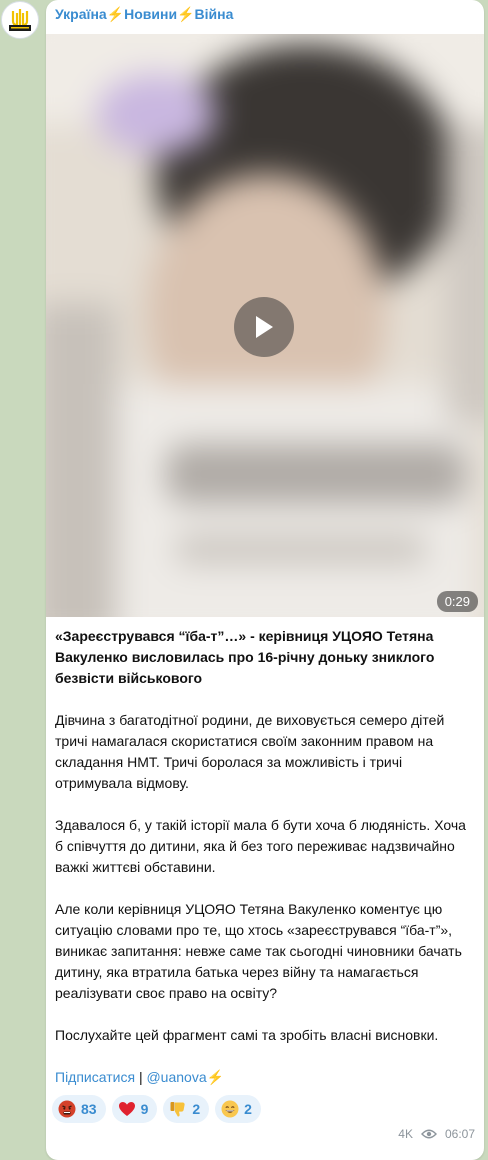 Image resolution: width=488 pixels, height=1160 pixels. What do you see at coordinates (457, 601) in the screenshot?
I see `video-duration: 0:29` at bounding box center [457, 601].